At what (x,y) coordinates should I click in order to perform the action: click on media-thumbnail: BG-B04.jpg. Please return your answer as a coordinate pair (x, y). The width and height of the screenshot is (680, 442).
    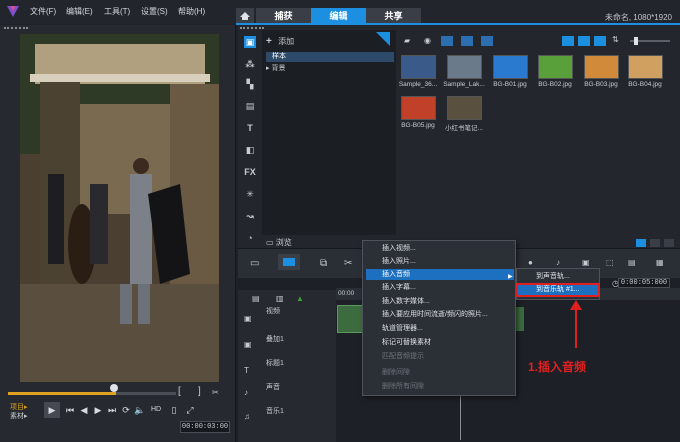
    Looking at the image, I should click on (645, 71).